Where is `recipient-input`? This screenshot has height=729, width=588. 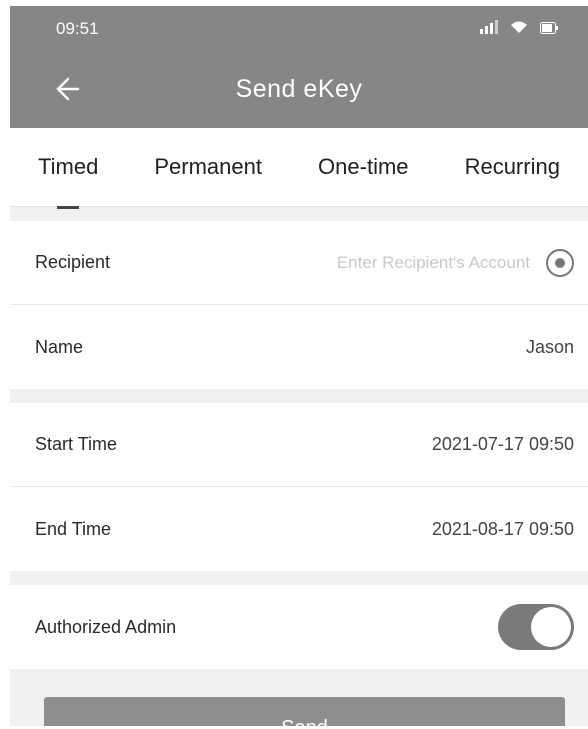
recipient-input is located at coordinates (399, 262).